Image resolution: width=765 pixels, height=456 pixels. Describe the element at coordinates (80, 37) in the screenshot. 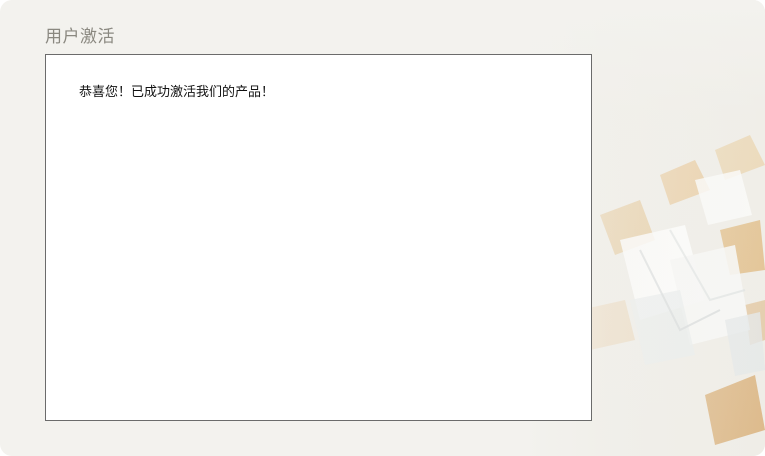

I see `page-title: 用户激活` at that location.